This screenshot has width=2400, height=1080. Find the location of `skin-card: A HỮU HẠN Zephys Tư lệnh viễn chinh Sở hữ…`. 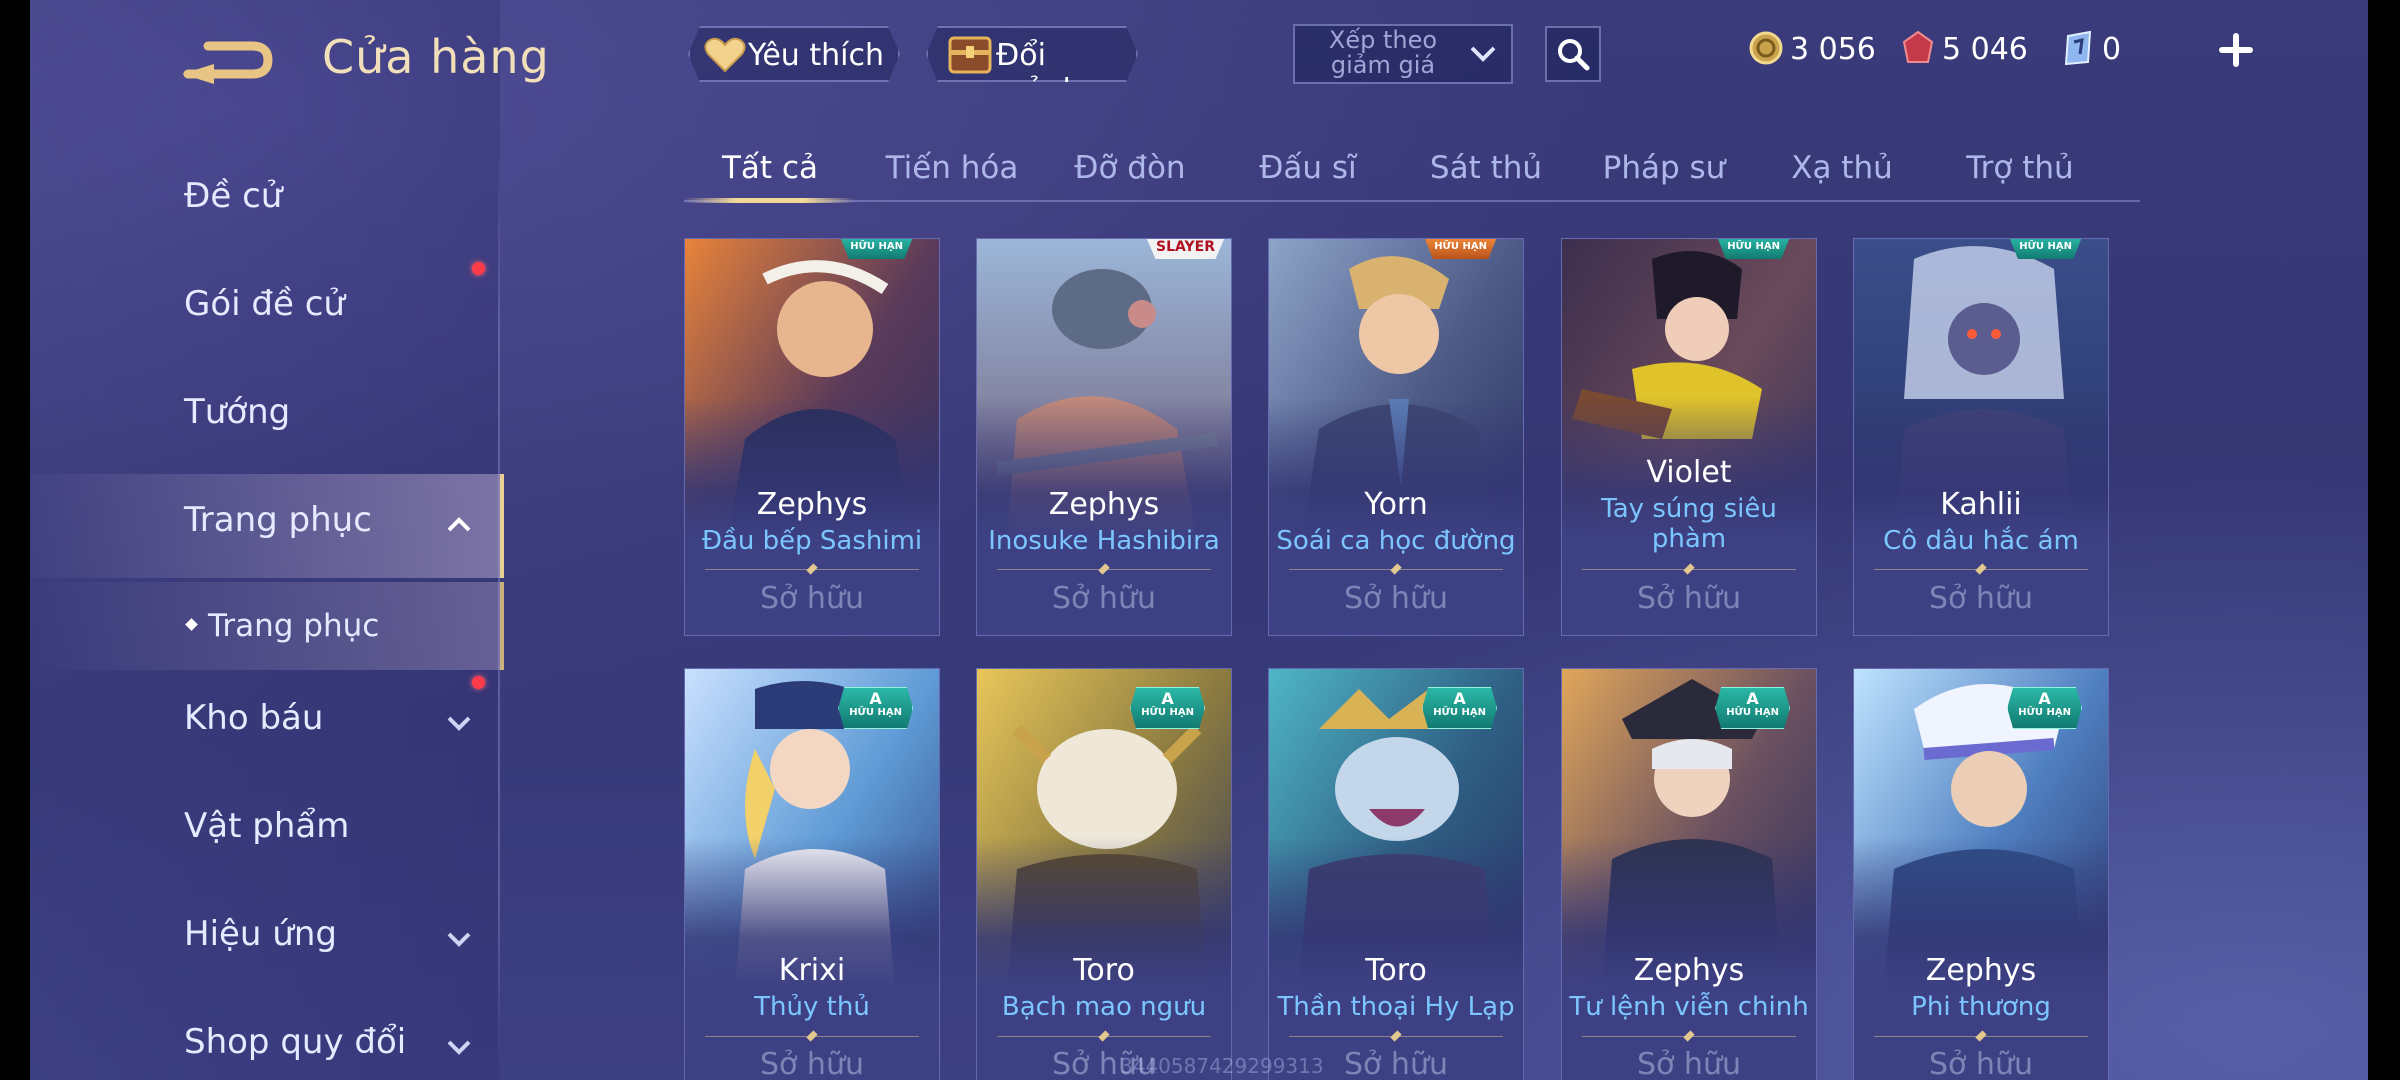

skin-card: A HỮU HẠN Zephys Tư lệnh viễn chinh Sở hữ… is located at coordinates (1689, 874).